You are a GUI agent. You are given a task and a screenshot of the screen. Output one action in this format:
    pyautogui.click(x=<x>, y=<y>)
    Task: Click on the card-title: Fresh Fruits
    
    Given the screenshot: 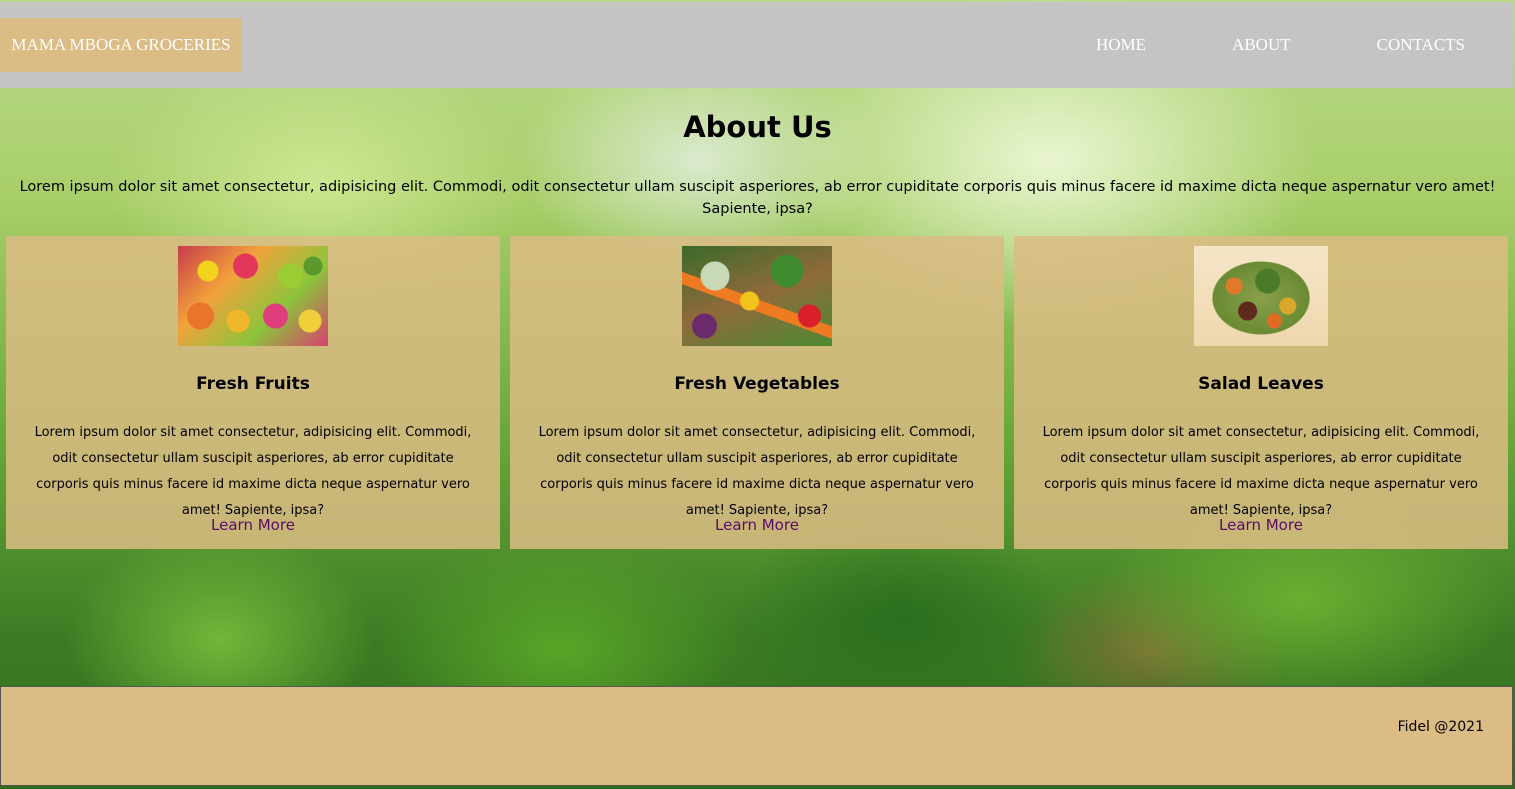 What is the action you would take?
    pyautogui.click(x=253, y=384)
    